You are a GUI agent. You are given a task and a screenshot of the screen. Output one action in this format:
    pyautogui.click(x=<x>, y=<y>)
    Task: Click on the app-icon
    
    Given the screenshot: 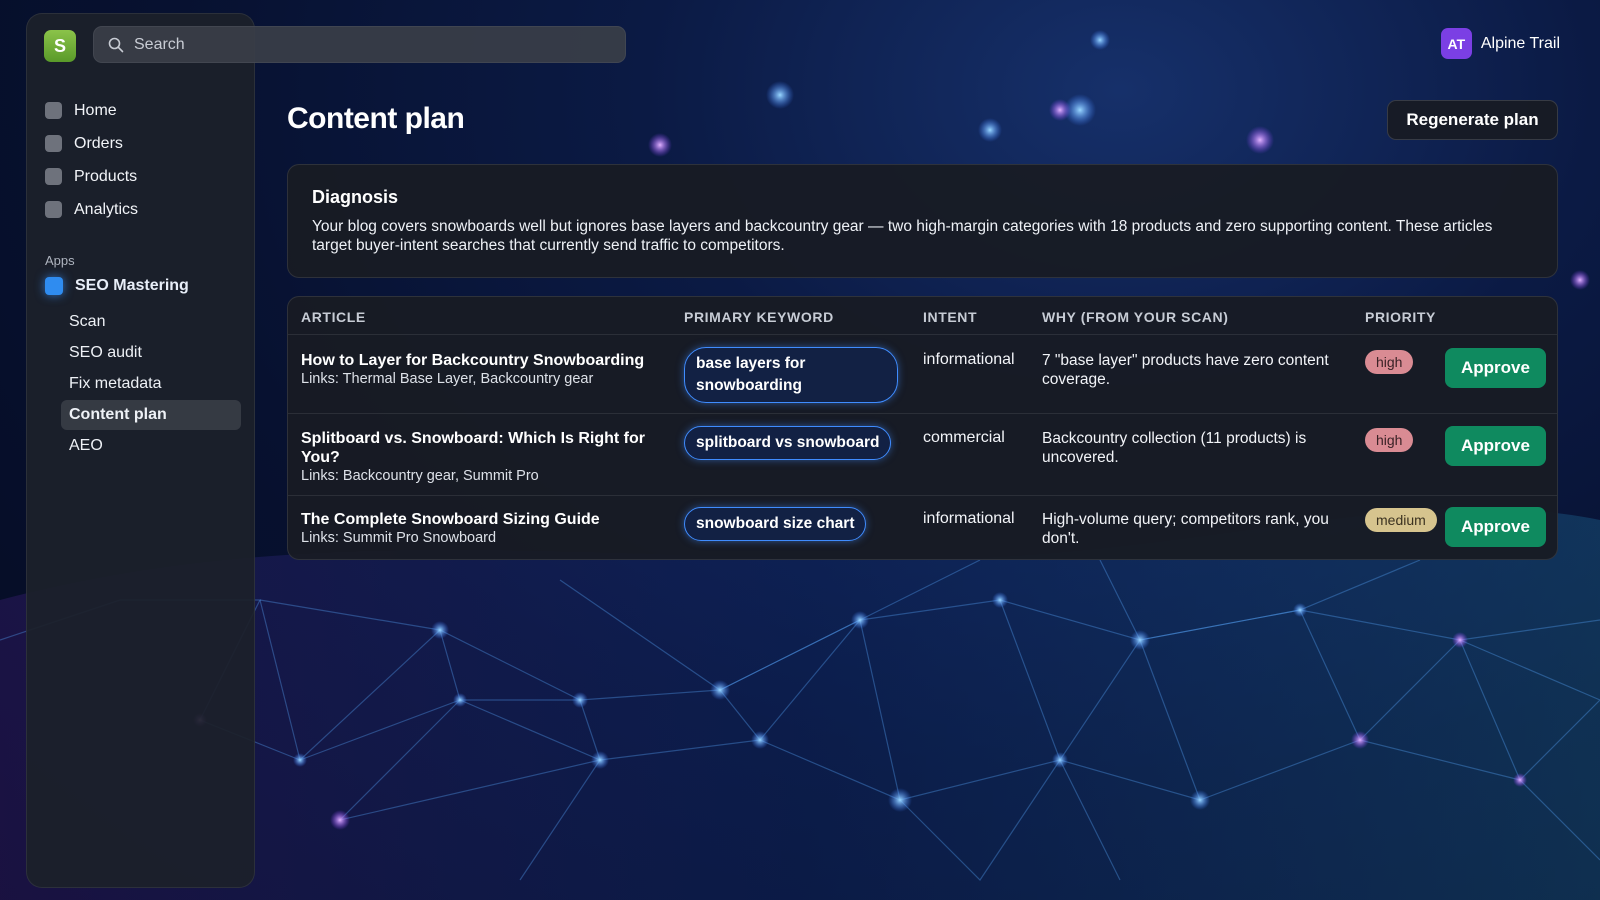 What is the action you would take?
    pyautogui.click(x=54, y=286)
    